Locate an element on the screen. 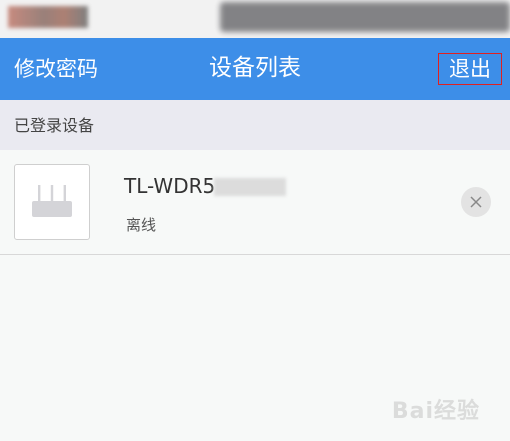 The image size is (510, 441). watermark: Bai经验 is located at coordinates (435, 411).